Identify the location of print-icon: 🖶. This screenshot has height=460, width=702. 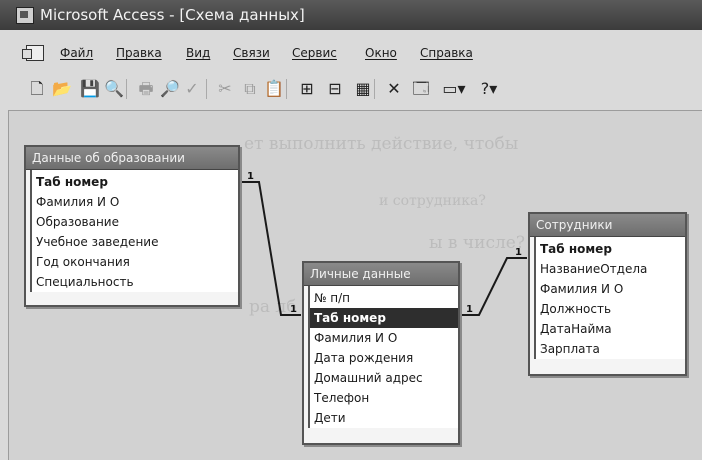
(146, 89).